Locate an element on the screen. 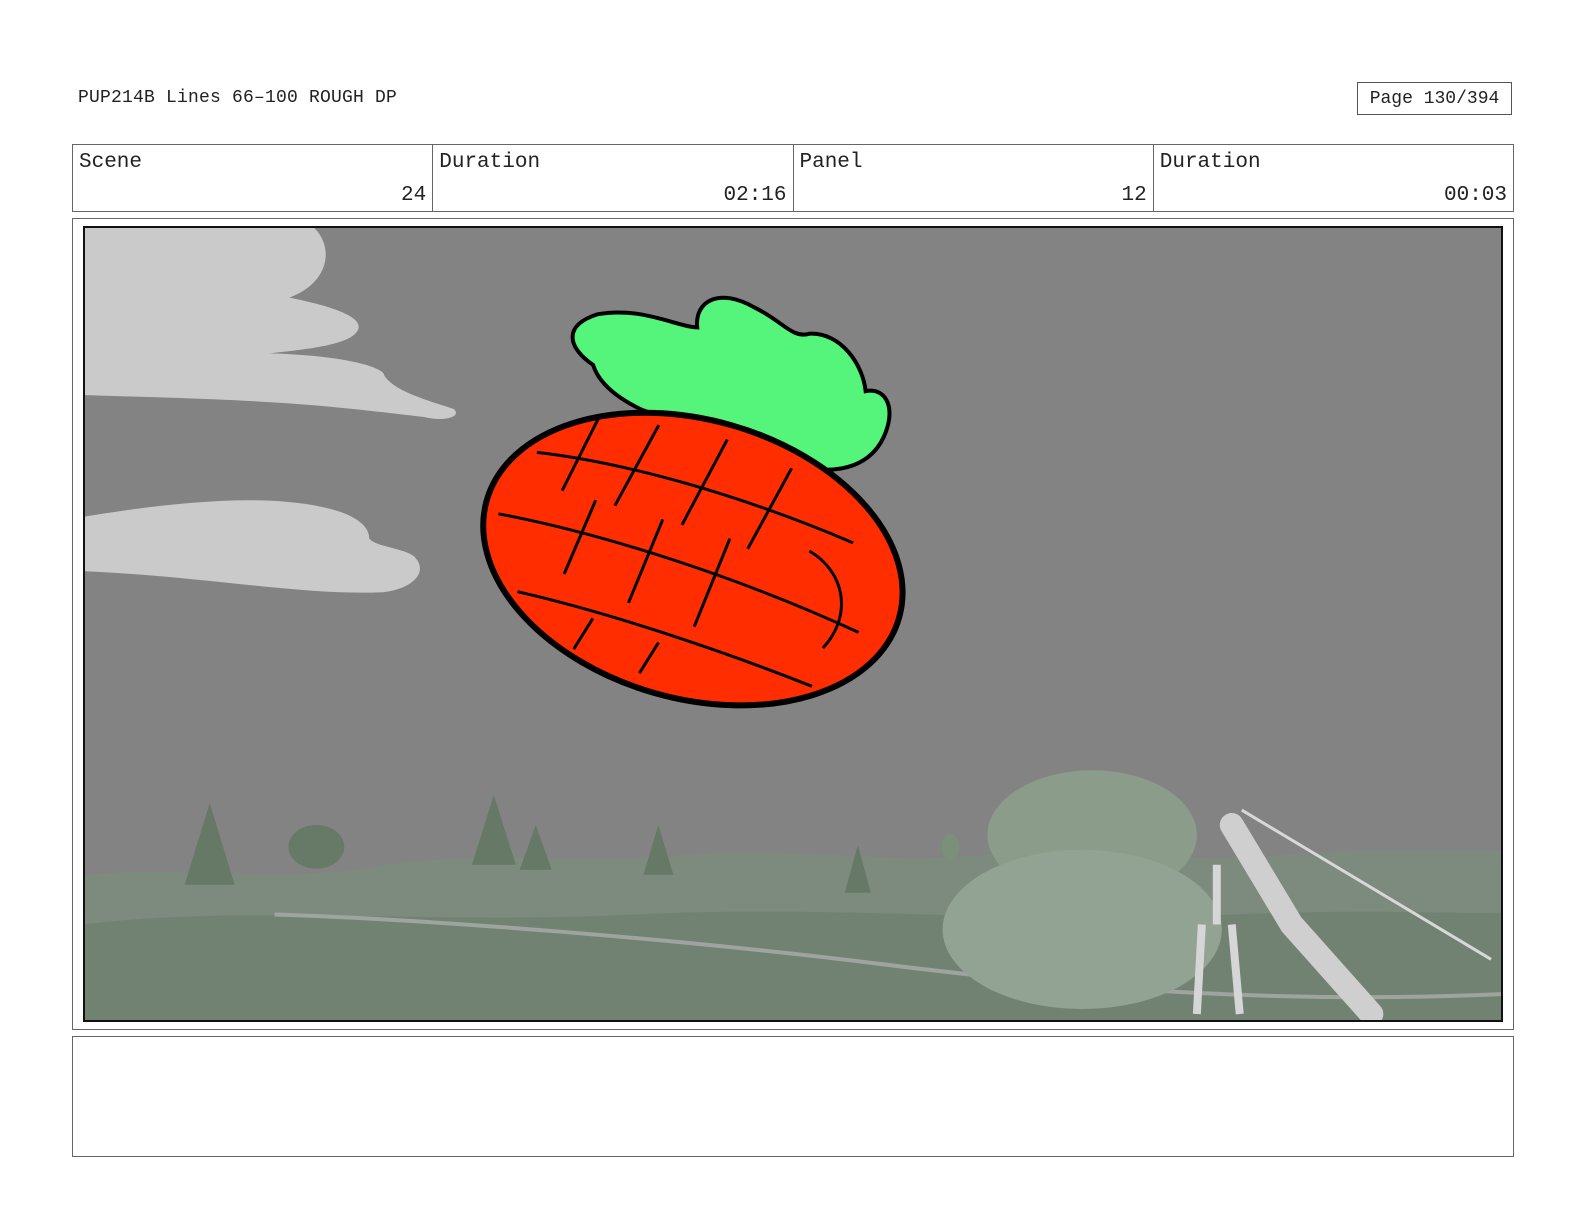 The width and height of the screenshot is (1582, 1225). panel-duration-cell: Duration 00:03 is located at coordinates (1333, 178).